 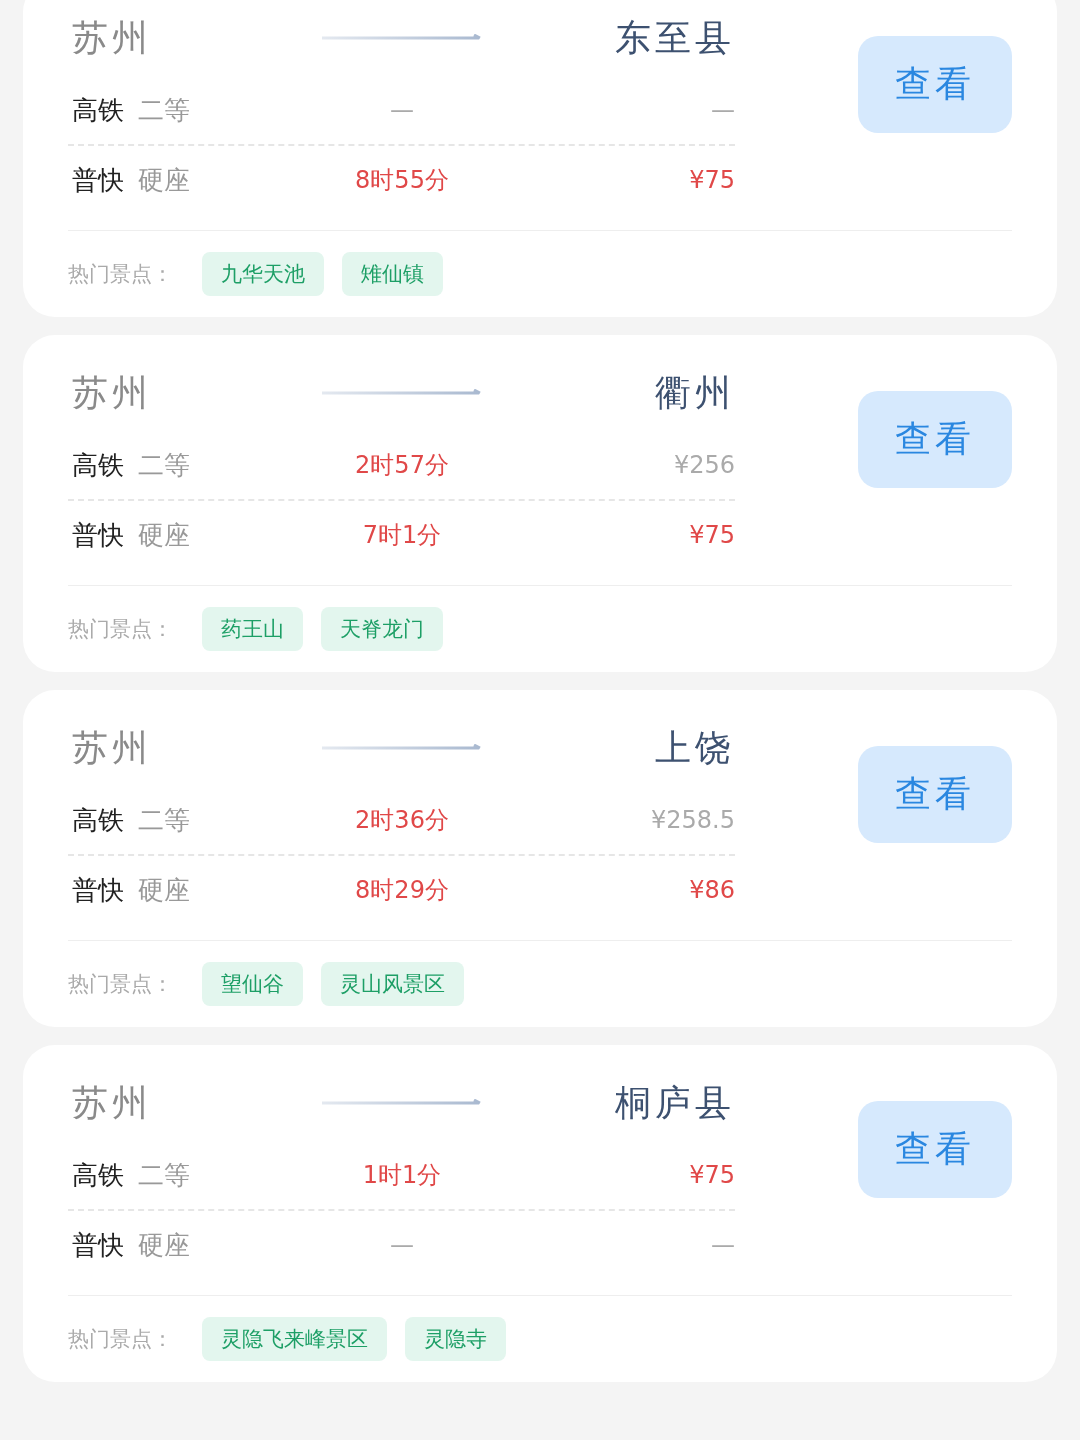 I want to click on ticket-price: ¥258.5, so click(x=692, y=820).